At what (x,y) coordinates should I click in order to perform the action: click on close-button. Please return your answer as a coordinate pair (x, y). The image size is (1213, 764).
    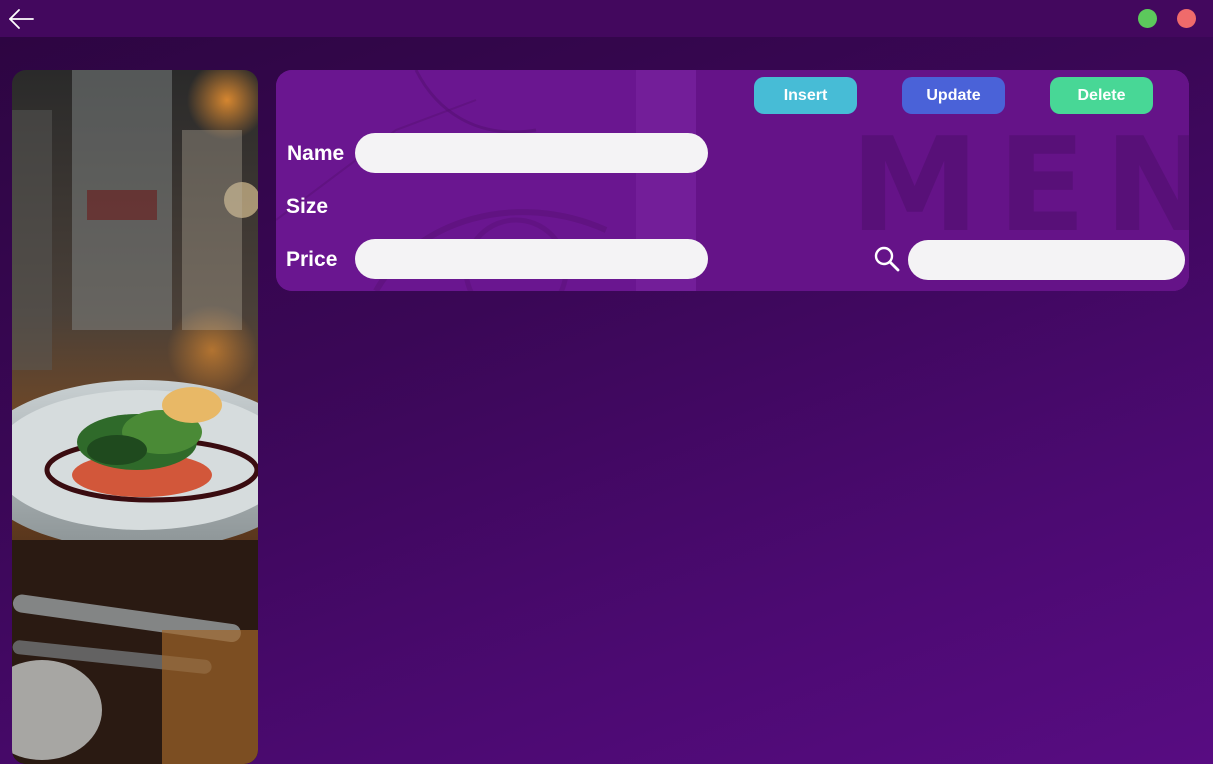
    Looking at the image, I should click on (1186, 18).